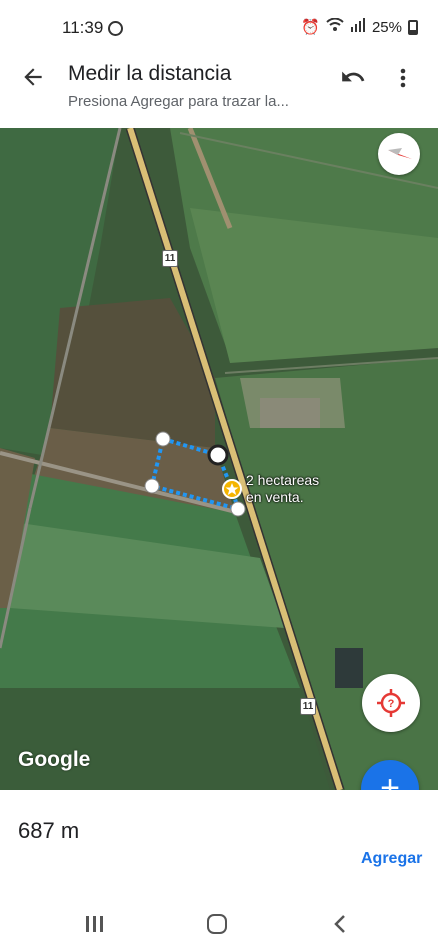 The image size is (438, 950). Describe the element at coordinates (275, 497) in the screenshot. I see `place-label-line2: en venta.` at that location.